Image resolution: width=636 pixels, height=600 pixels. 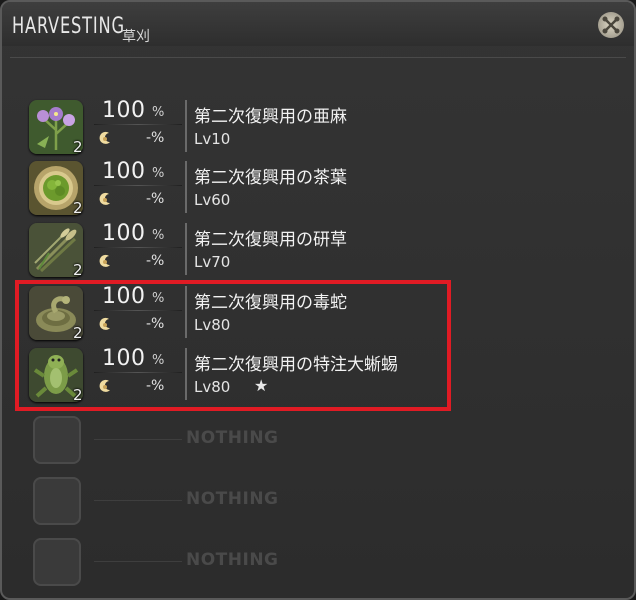 What do you see at coordinates (318, 190) in the screenshot?
I see `gathering-slot: 2 100 % -% 第二次復興用の茶葉 Lv60` at bounding box center [318, 190].